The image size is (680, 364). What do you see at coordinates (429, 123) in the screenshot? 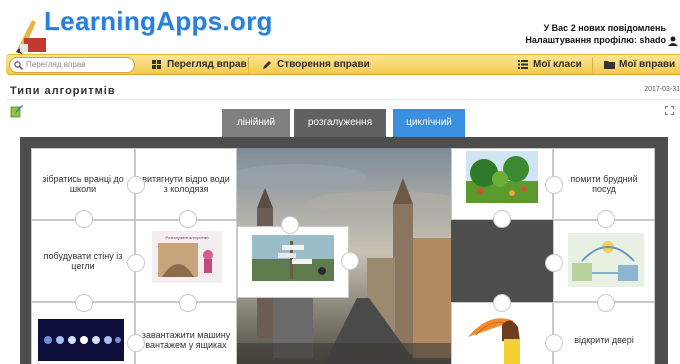
I see `tab-cyclic: циклічний` at bounding box center [429, 123].